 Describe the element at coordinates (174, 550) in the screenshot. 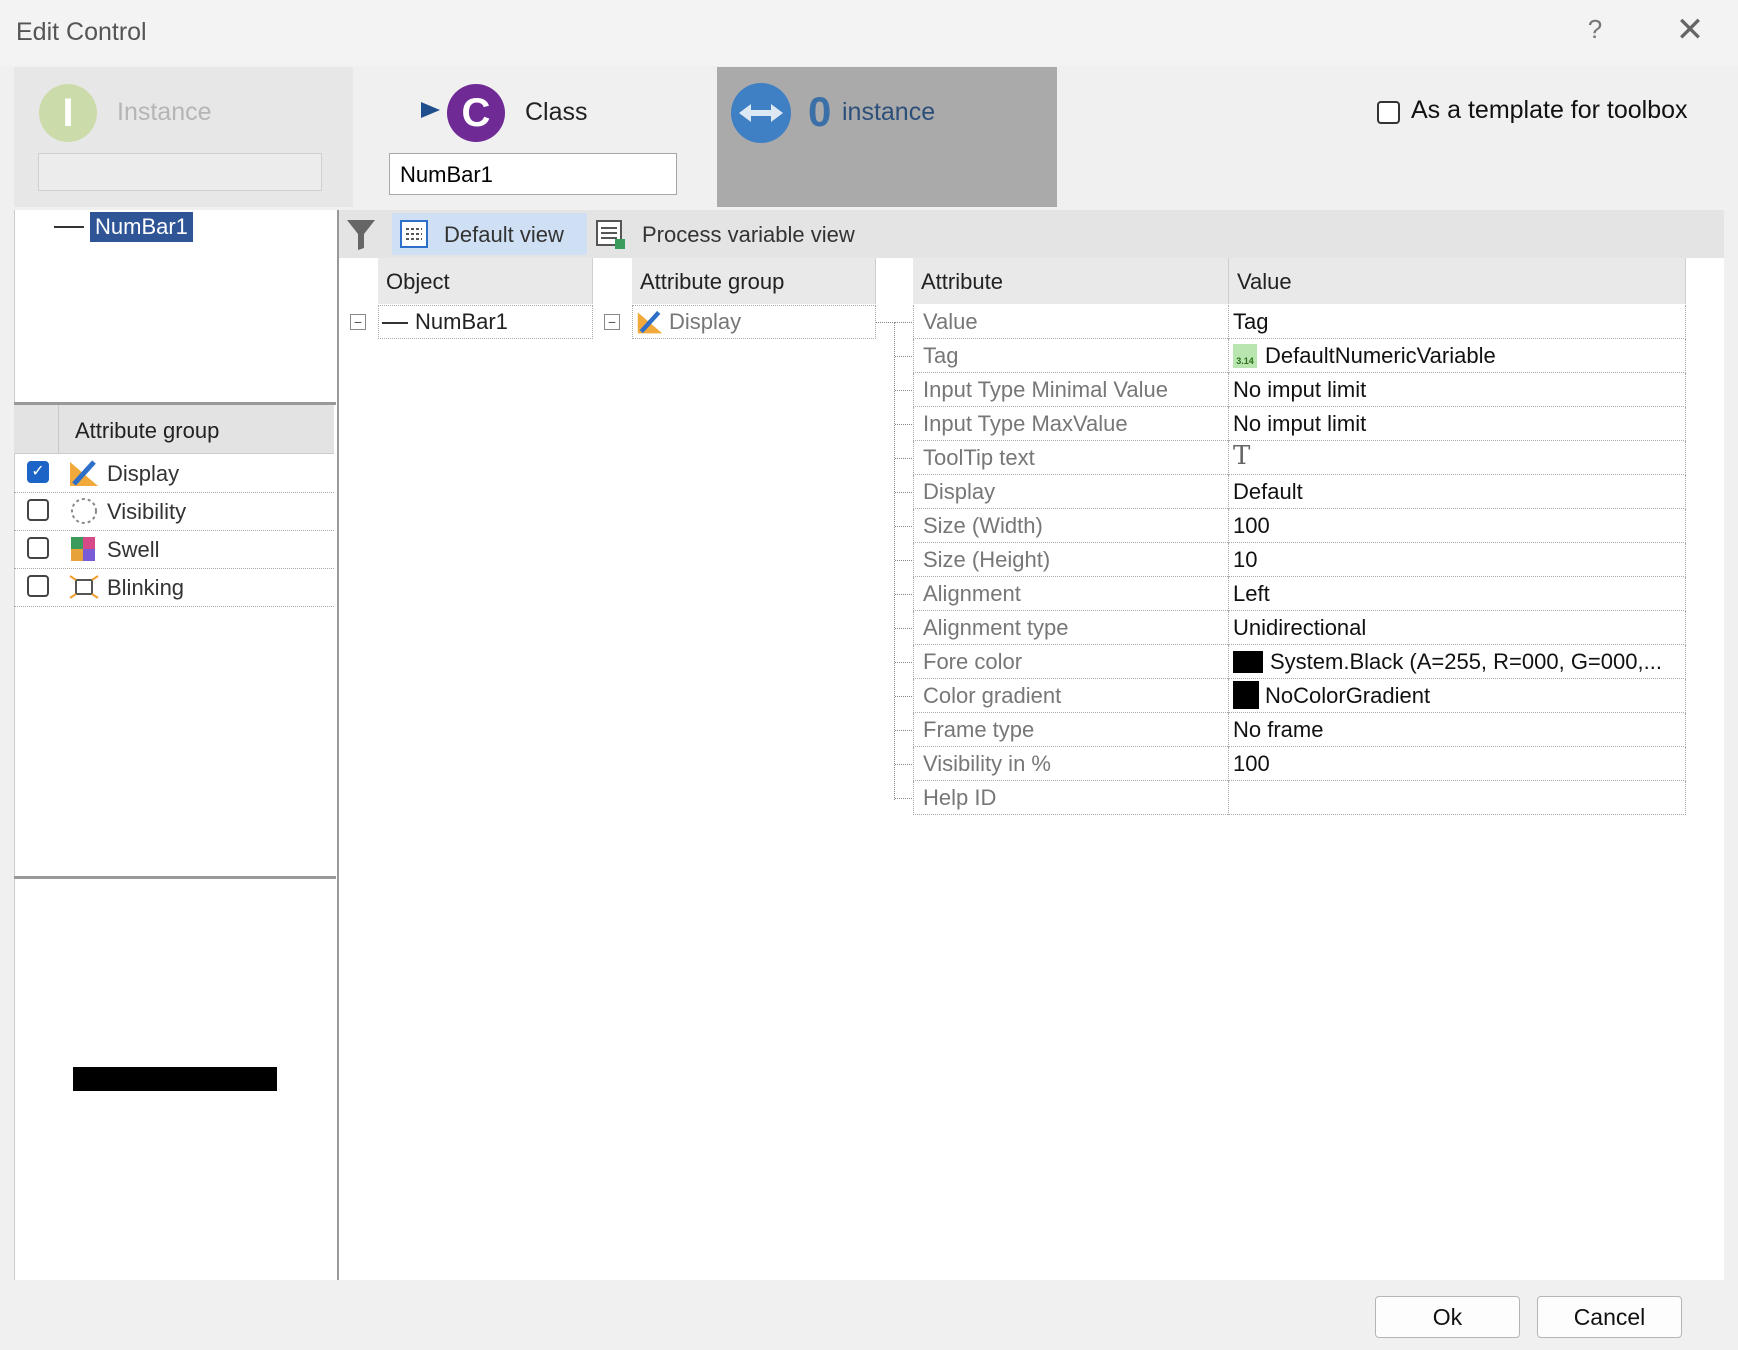

I see `attribute-group-row` at that location.